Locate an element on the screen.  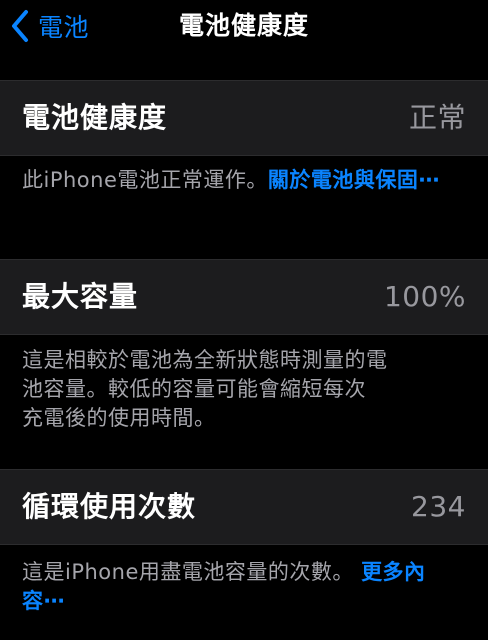
maximum-capacity-value: 100% is located at coordinates (424, 296).